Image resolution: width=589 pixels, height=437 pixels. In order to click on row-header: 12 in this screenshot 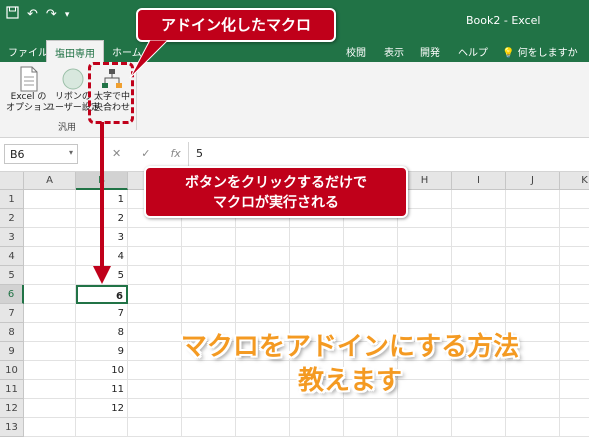, I will do `click(12, 408)`.